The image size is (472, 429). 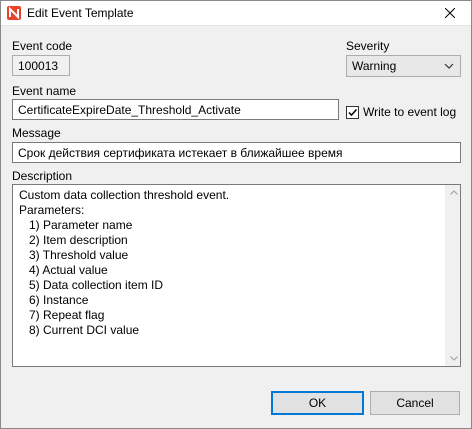 I want to click on message-label: Message, so click(x=36, y=133).